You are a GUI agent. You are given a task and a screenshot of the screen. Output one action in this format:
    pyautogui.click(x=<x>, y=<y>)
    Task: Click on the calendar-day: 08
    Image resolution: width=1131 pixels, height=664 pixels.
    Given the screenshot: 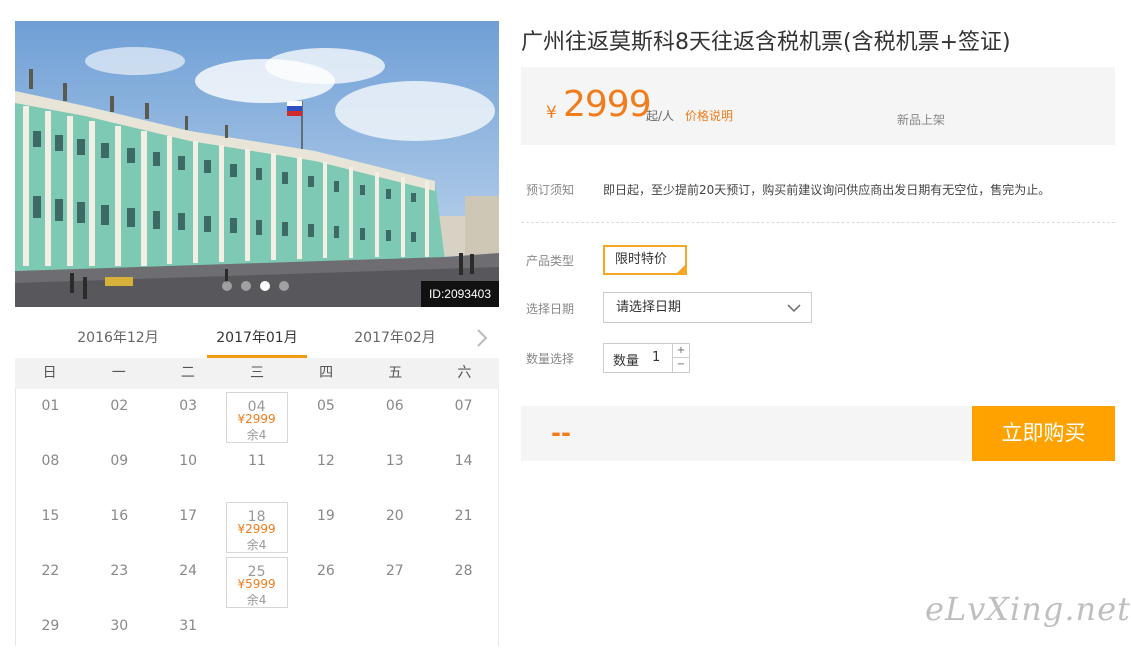 What is the action you would take?
    pyautogui.click(x=50, y=471)
    